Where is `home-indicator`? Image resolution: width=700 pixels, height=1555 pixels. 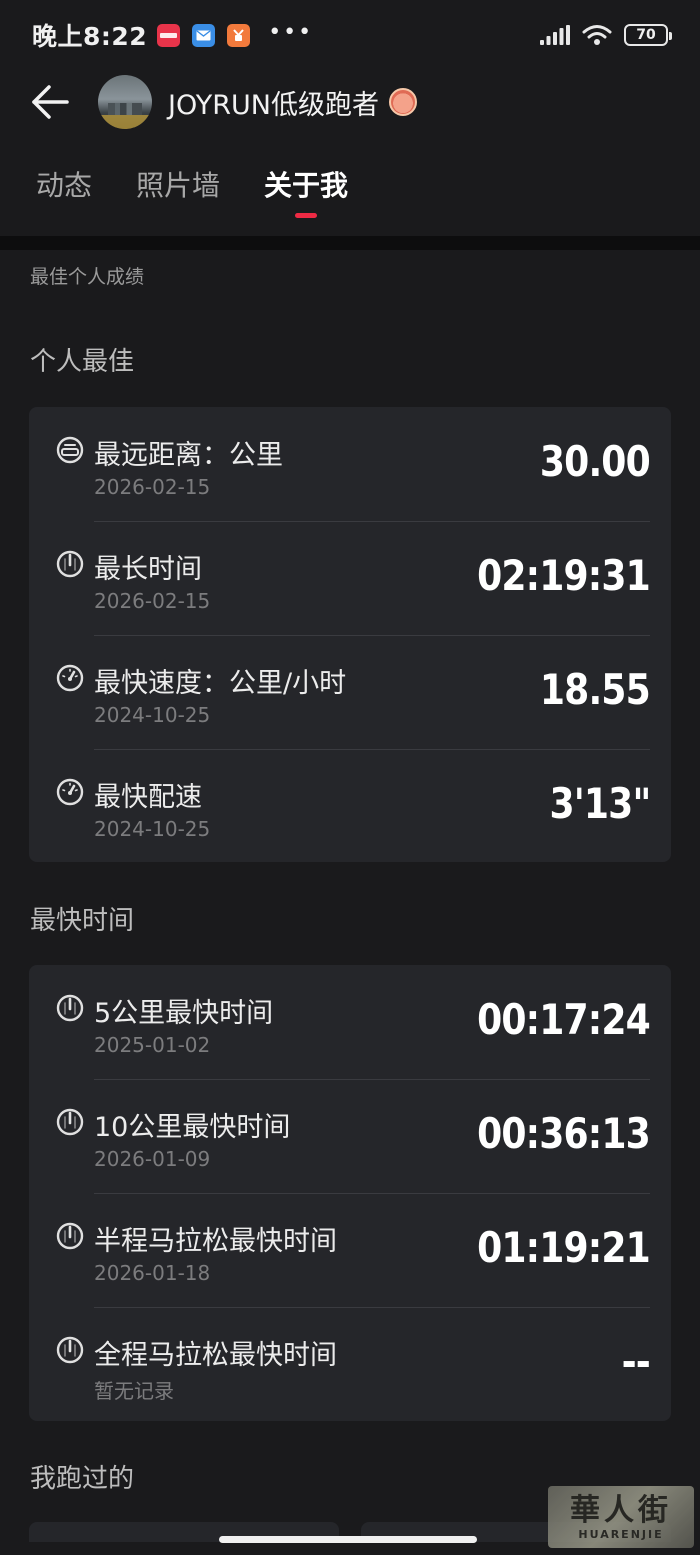 home-indicator is located at coordinates (348, 1539).